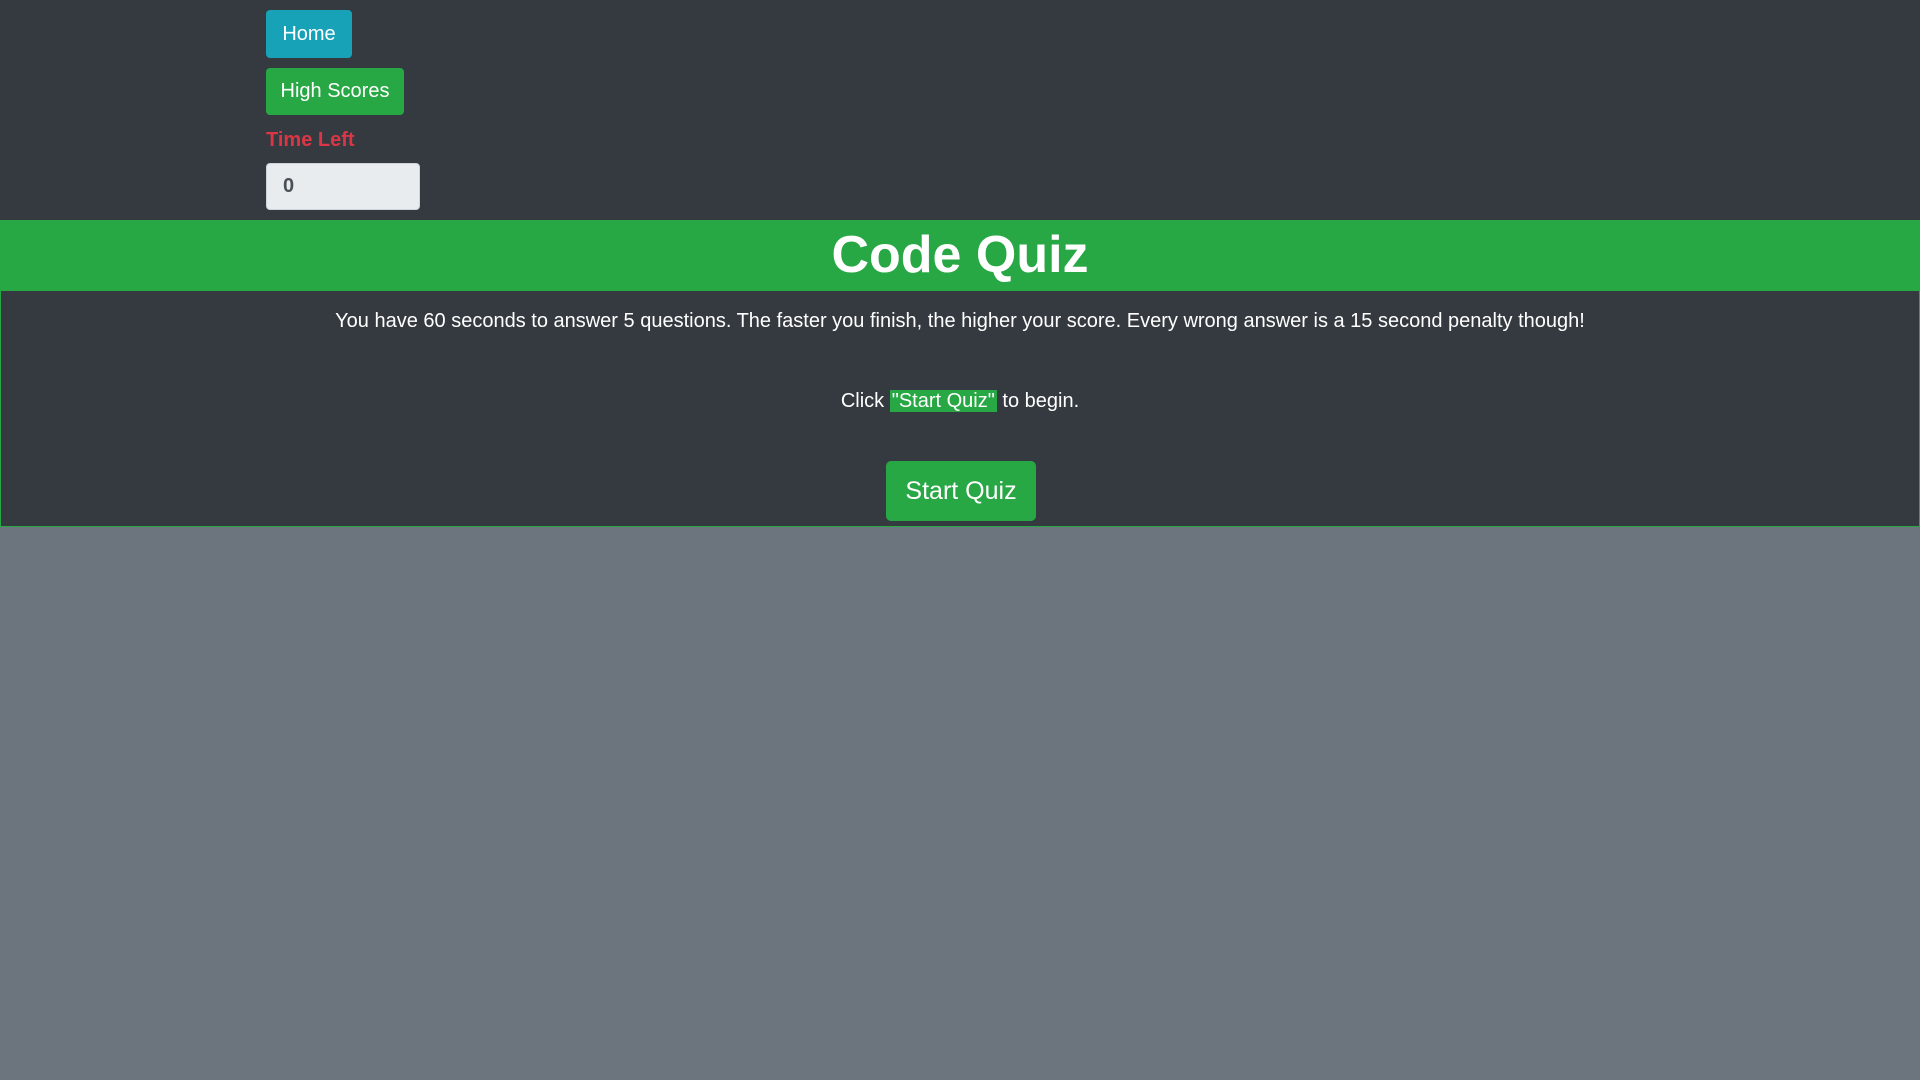  What do you see at coordinates (310, 140) in the screenshot?
I see `time-left-label: Time Left` at bounding box center [310, 140].